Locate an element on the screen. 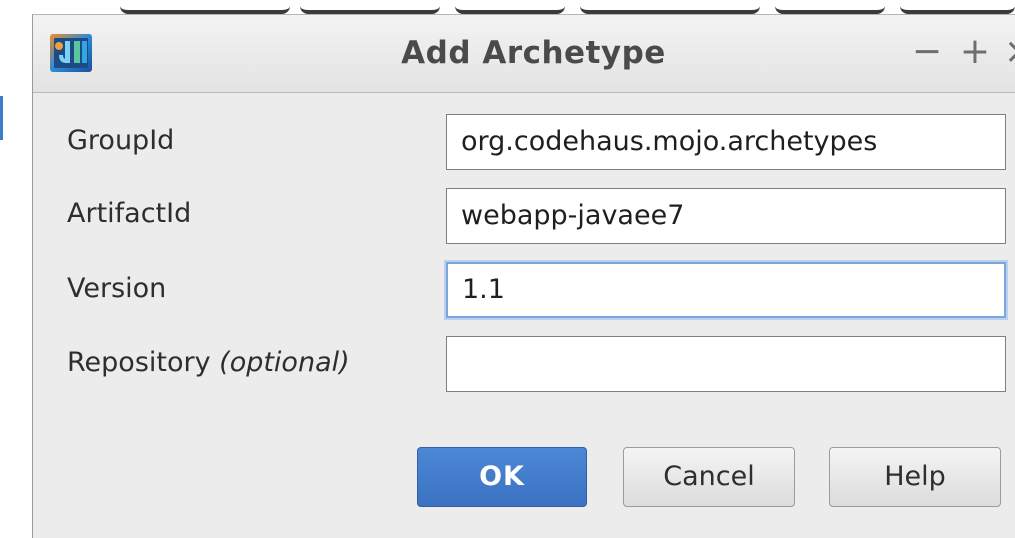 Image resolution: width=1015 pixels, height=538 pixels. help-button: Help is located at coordinates (915, 477).